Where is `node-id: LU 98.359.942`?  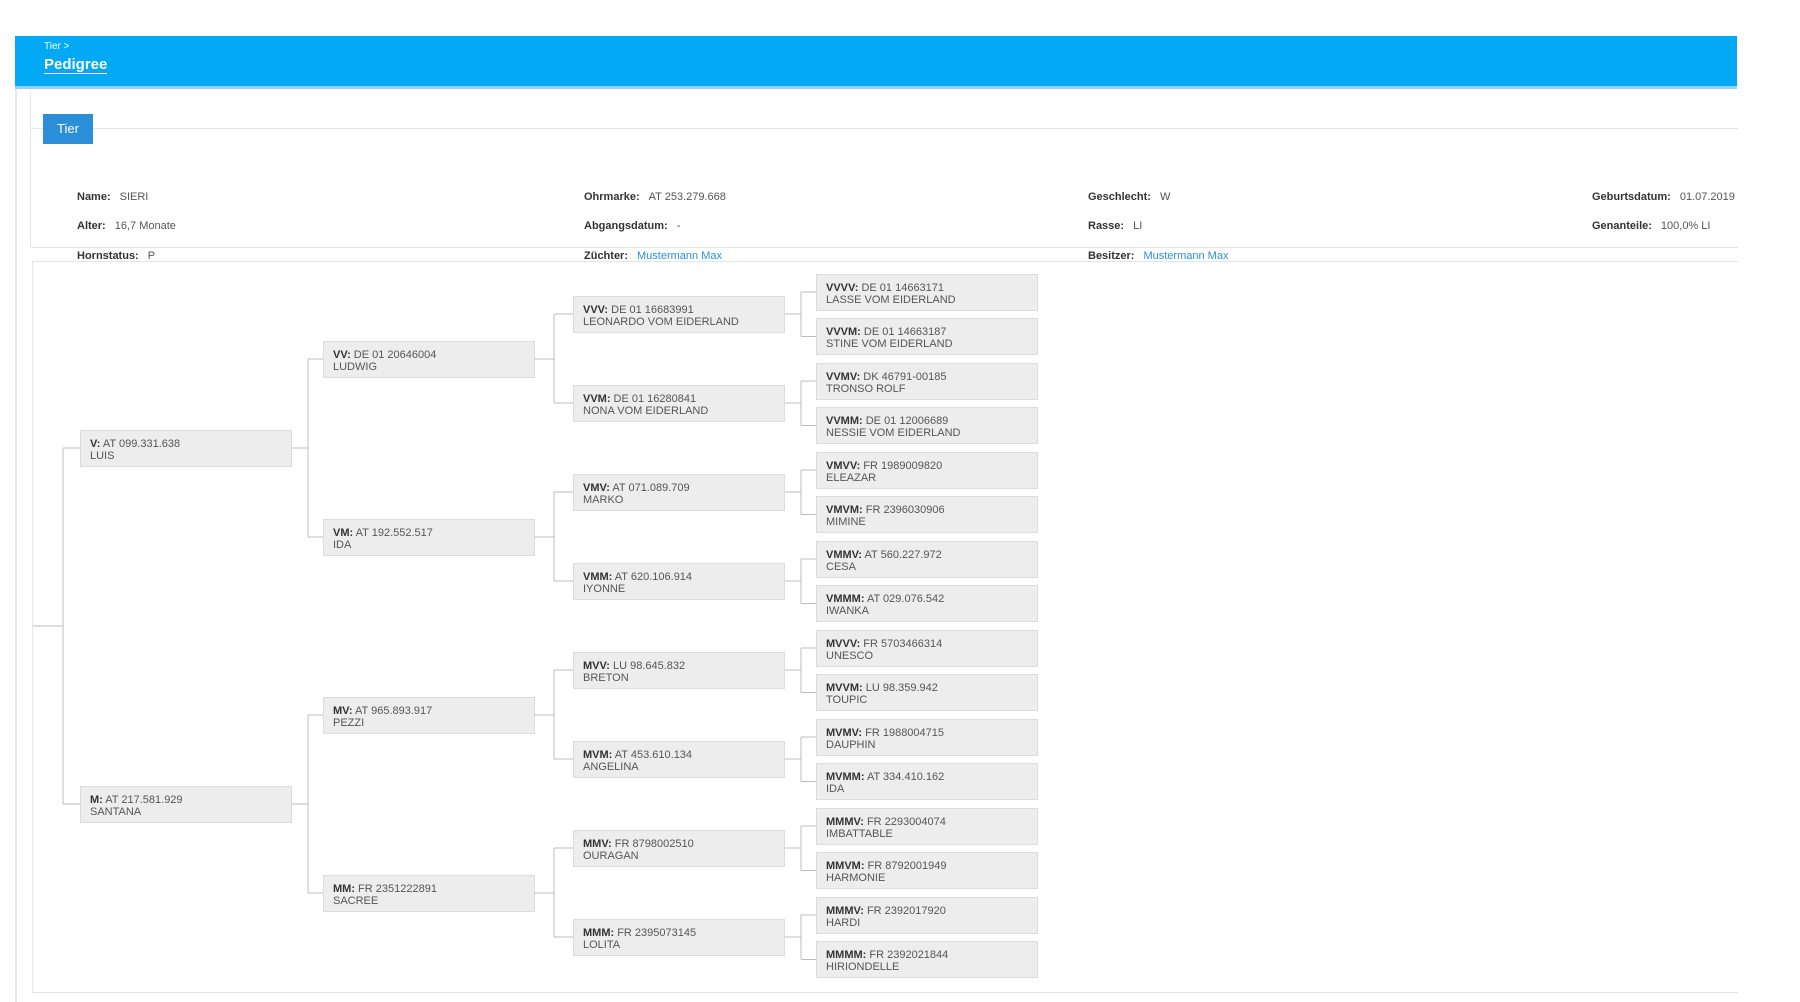 node-id: LU 98.359.942 is located at coordinates (900, 688).